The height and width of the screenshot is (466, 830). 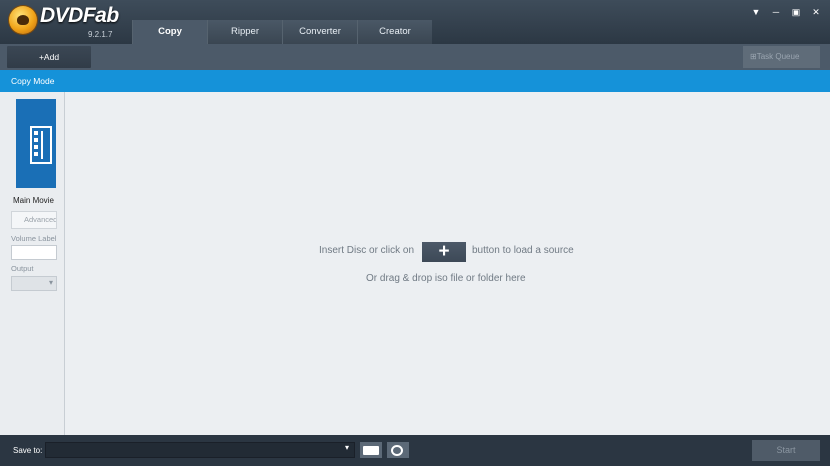 I want to click on bottom-bar: Save to: ▾ Start, so click(x=415, y=450).